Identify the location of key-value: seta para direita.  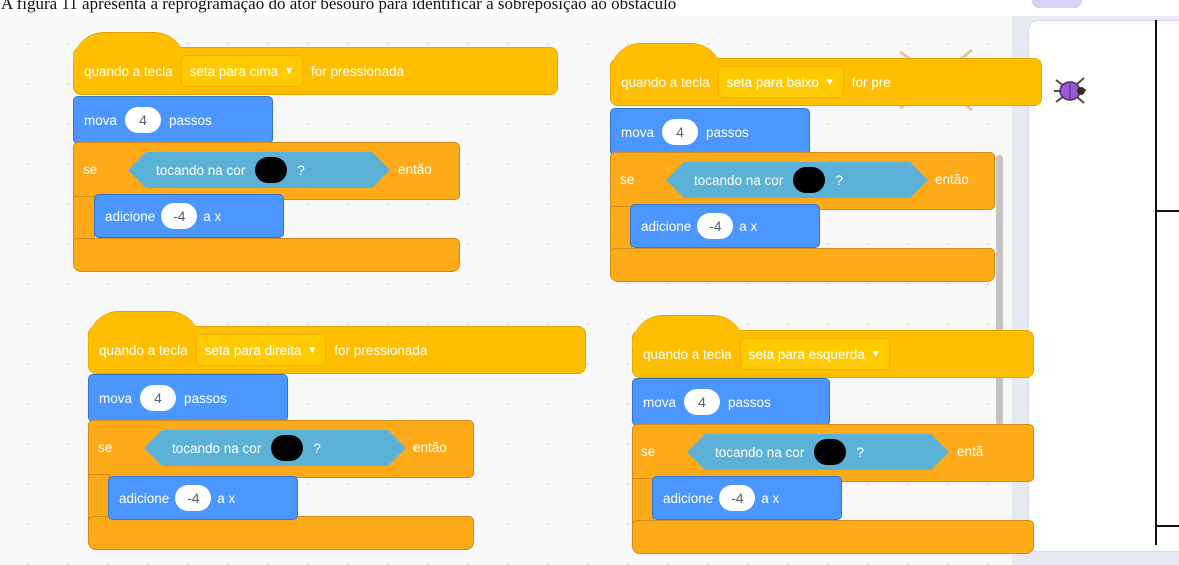
(253, 350).